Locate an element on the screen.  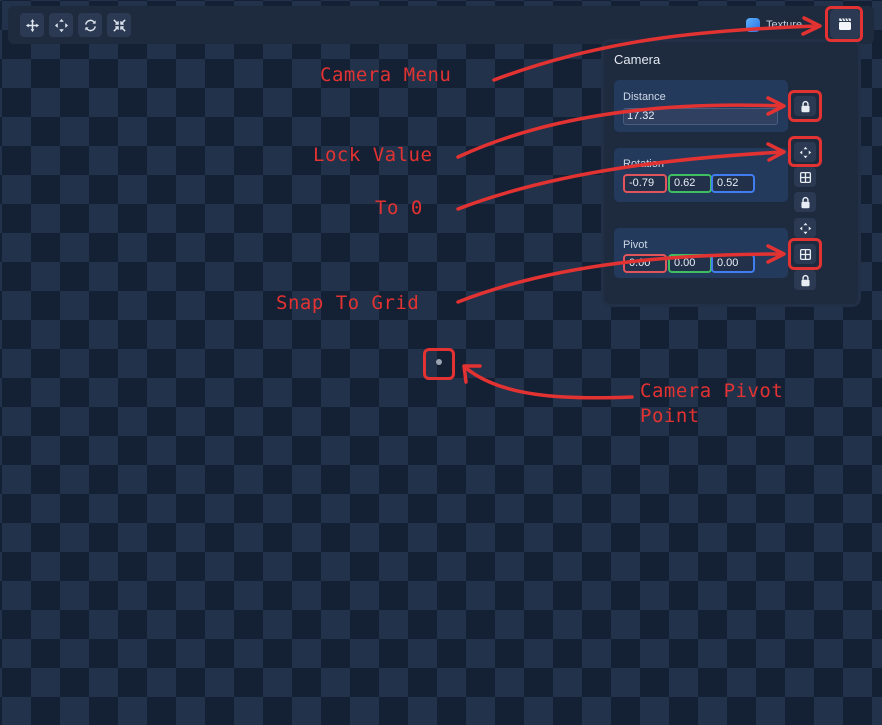
arrow-pivot-point is located at coordinates (549, 383).